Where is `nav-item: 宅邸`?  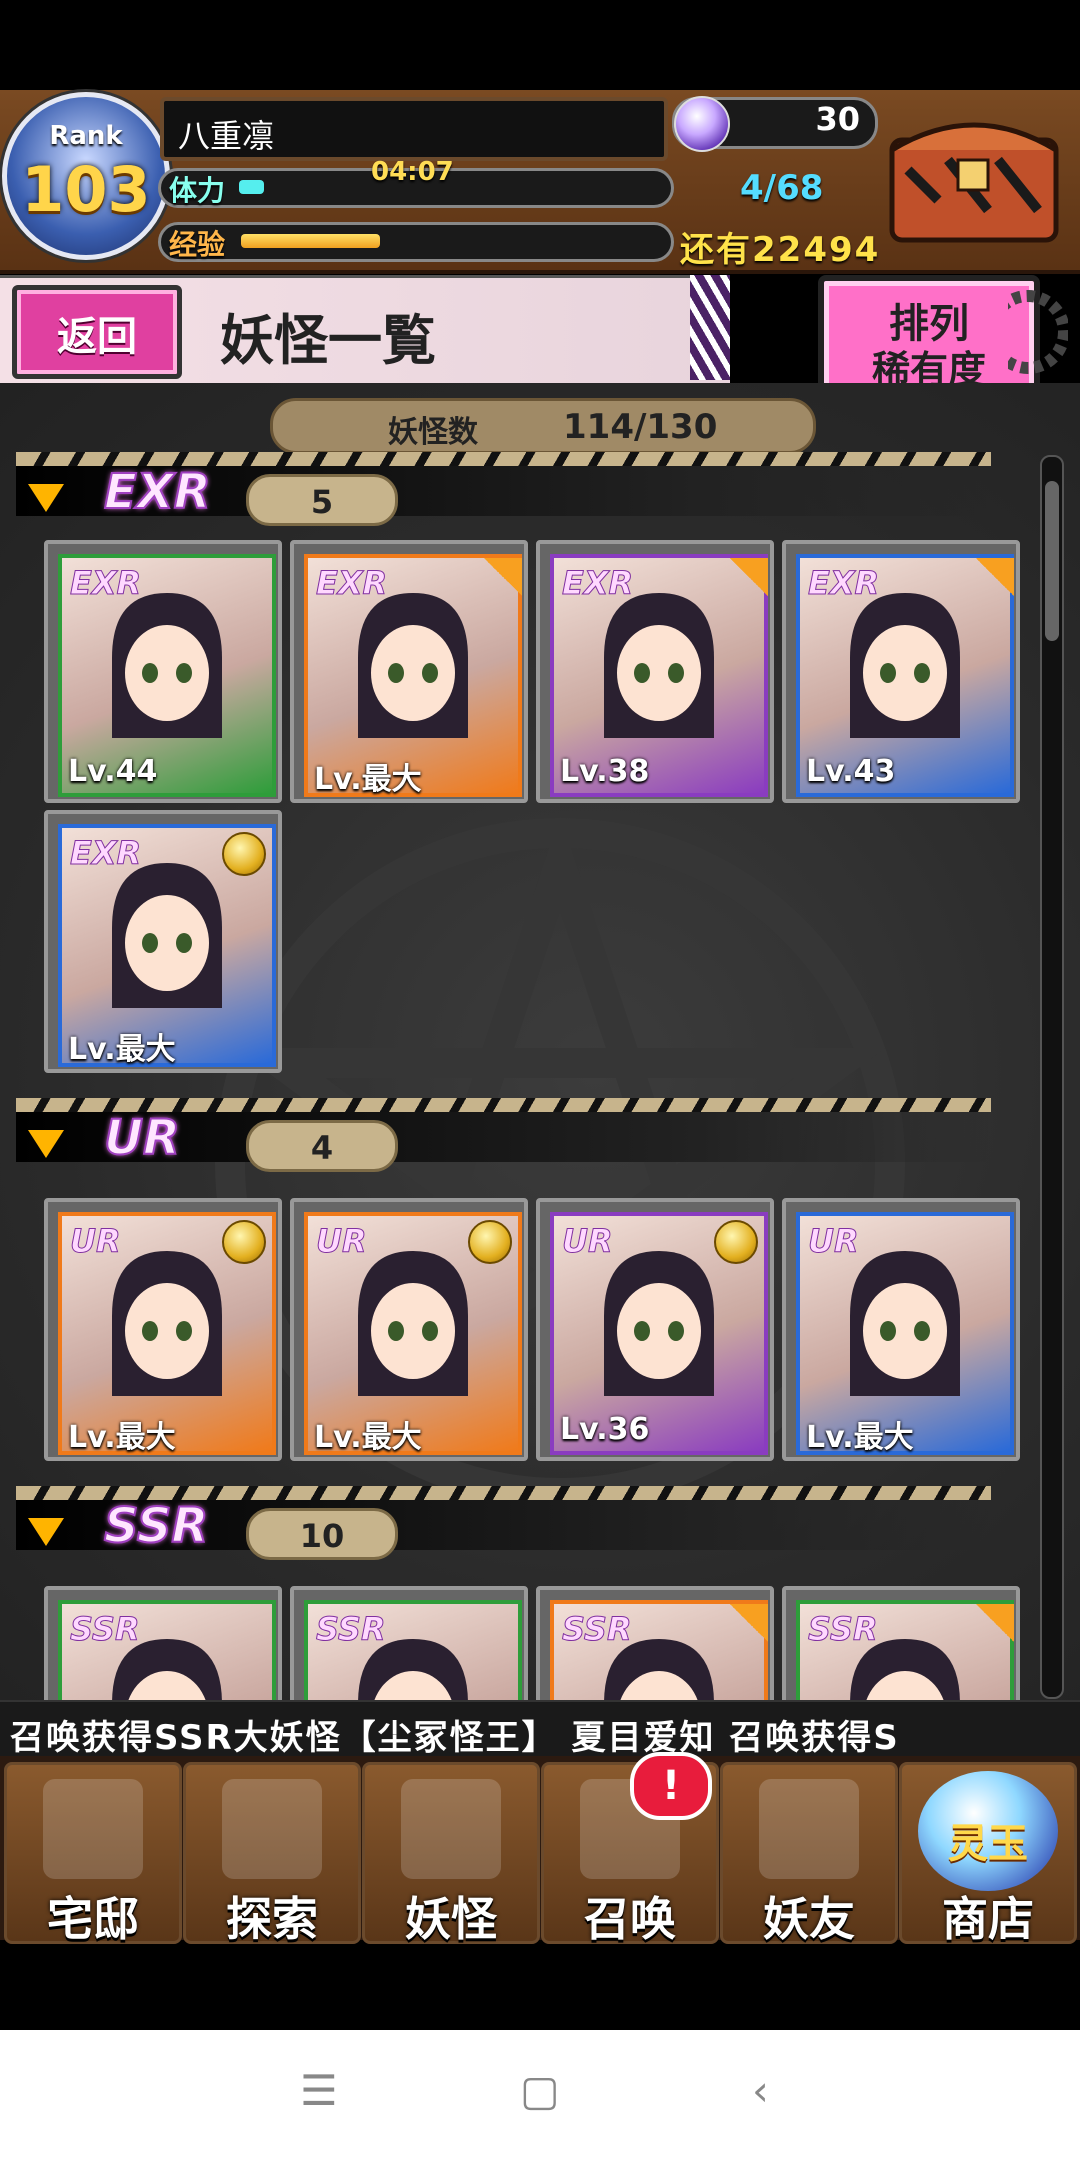
nav-item: 宅邸 is located at coordinates (93, 1854).